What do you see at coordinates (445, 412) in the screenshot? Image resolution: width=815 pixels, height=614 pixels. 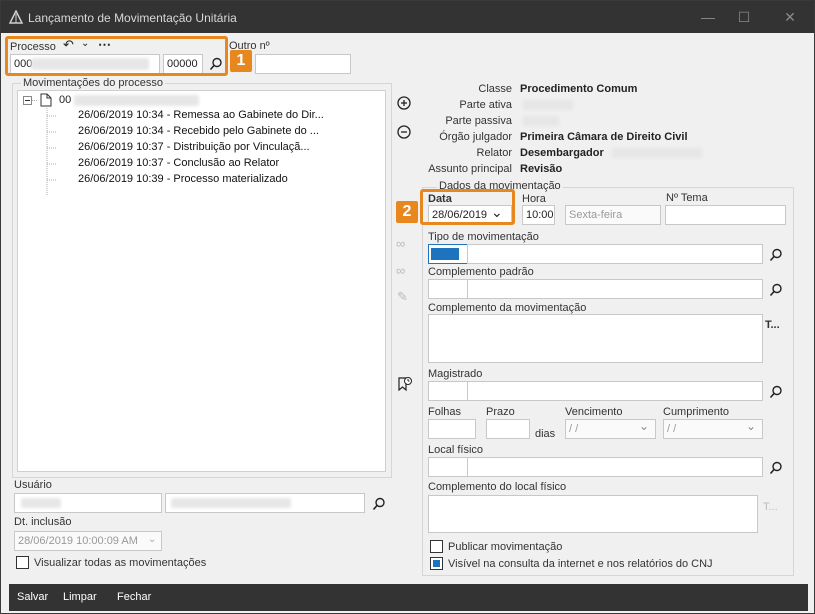 I see `folhas-label: Folhas` at bounding box center [445, 412].